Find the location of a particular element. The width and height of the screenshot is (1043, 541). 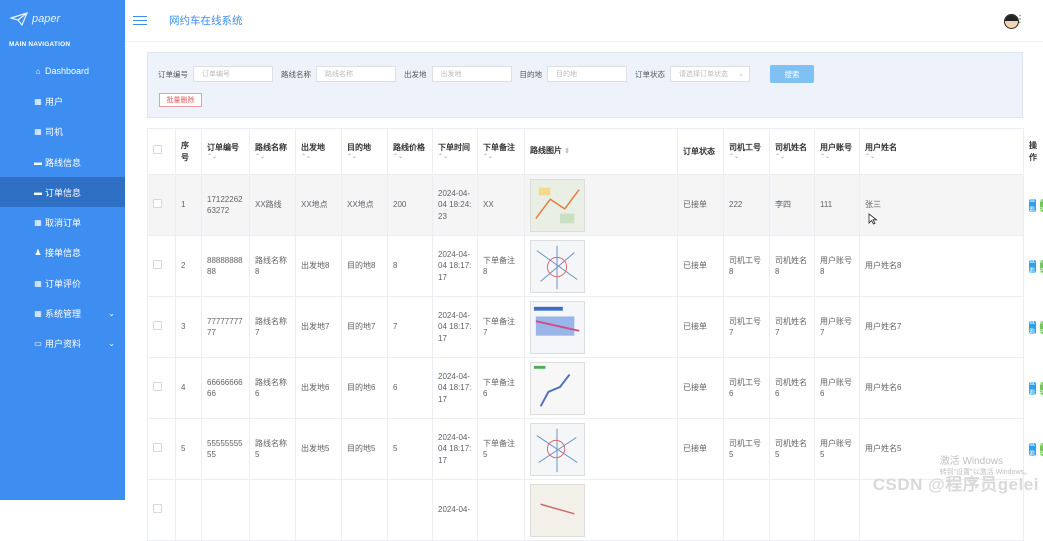

col-header: 路线图片 ⇕ is located at coordinates (601, 152).